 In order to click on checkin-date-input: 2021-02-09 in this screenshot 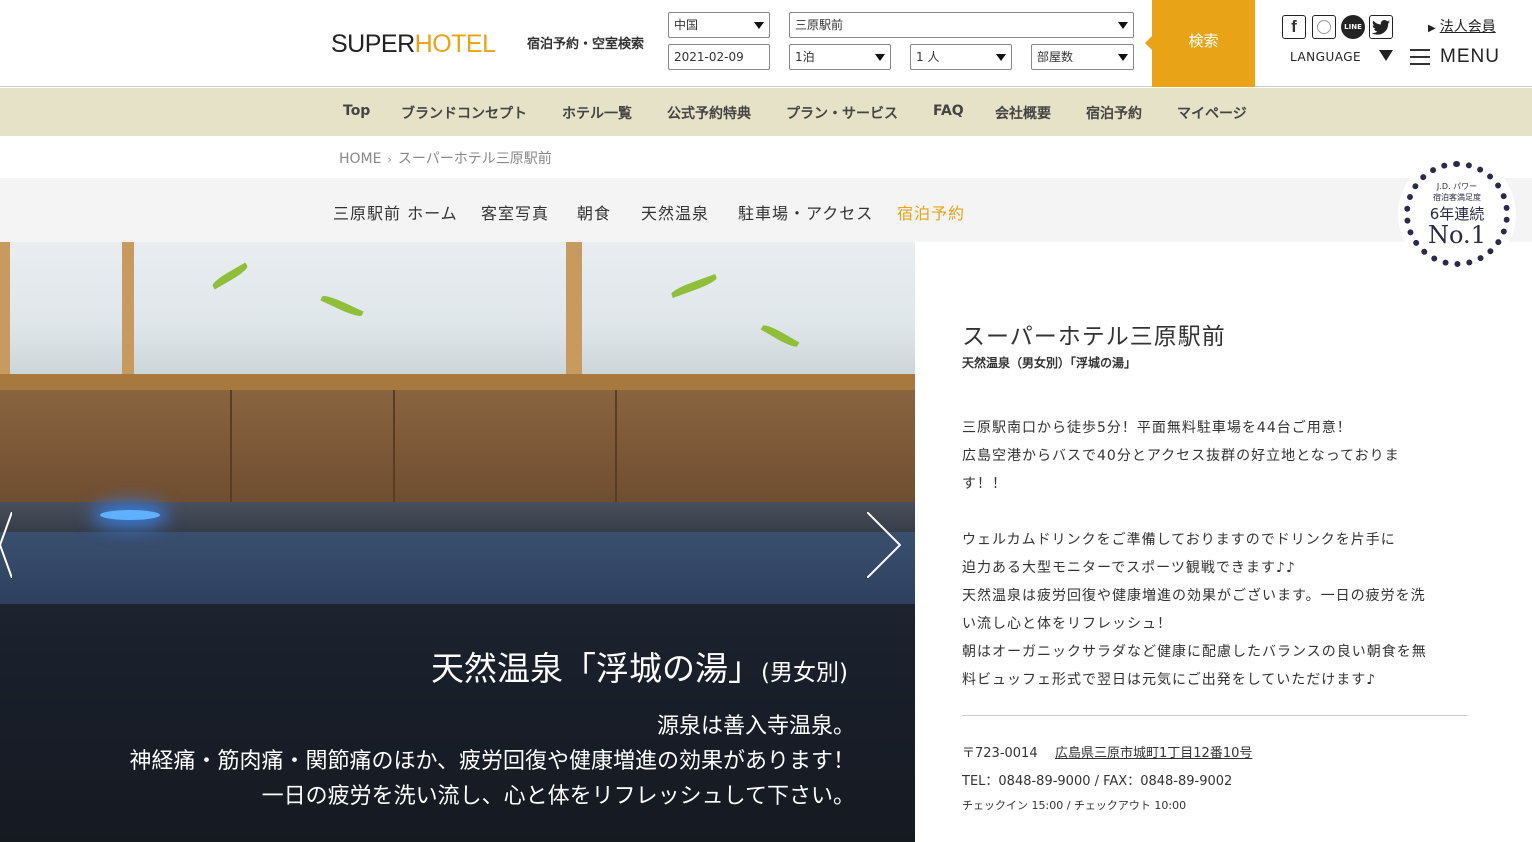, I will do `click(719, 57)`.